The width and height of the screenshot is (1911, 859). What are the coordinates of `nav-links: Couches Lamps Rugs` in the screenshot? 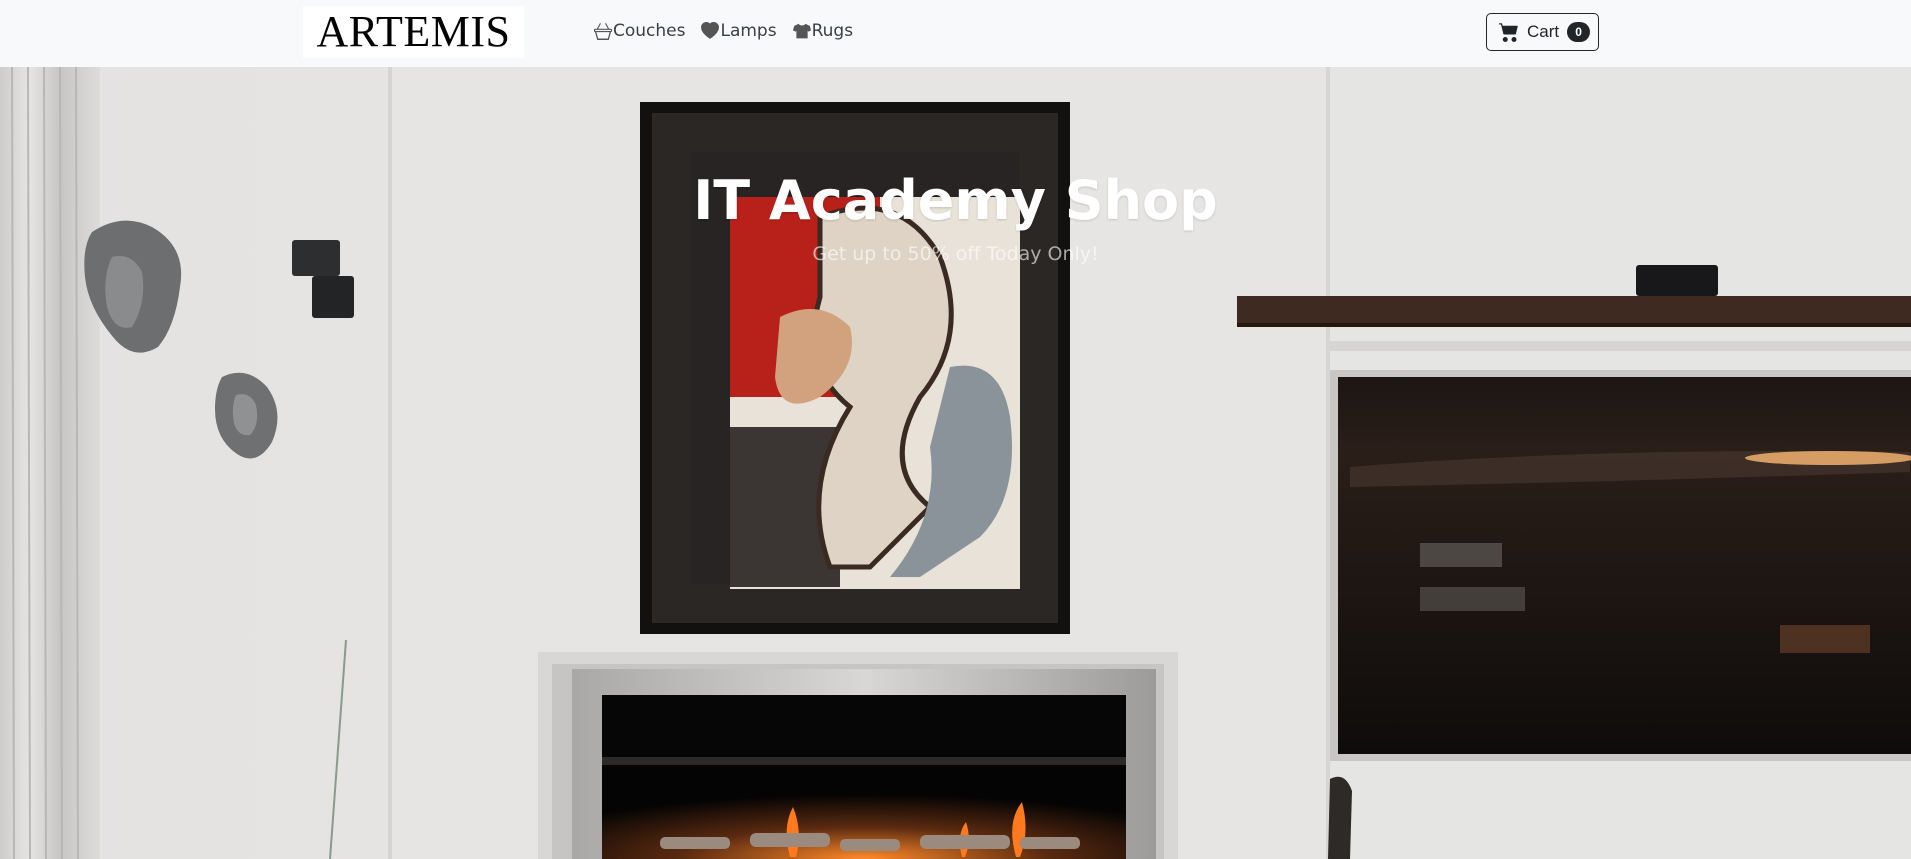 It's located at (723, 31).